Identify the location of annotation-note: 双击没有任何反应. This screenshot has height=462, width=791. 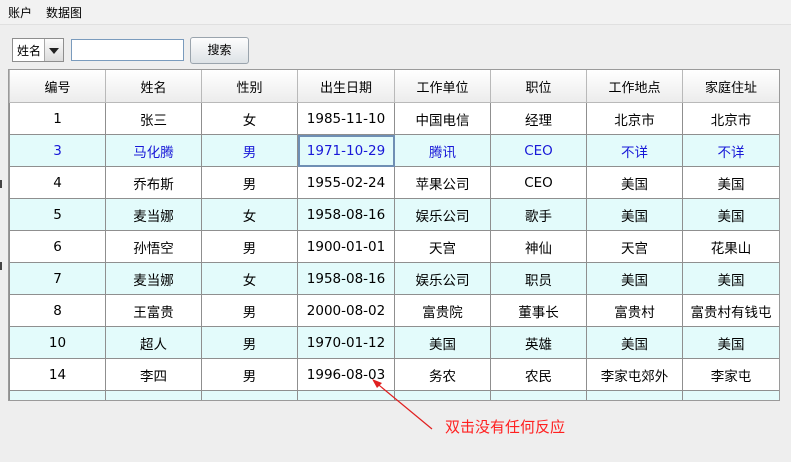
(505, 427).